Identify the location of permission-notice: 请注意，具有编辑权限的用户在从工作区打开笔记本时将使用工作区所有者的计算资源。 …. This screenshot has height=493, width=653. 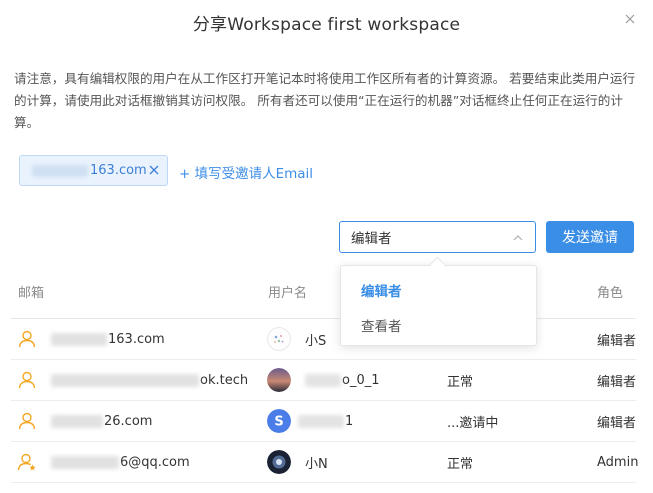
(325, 100).